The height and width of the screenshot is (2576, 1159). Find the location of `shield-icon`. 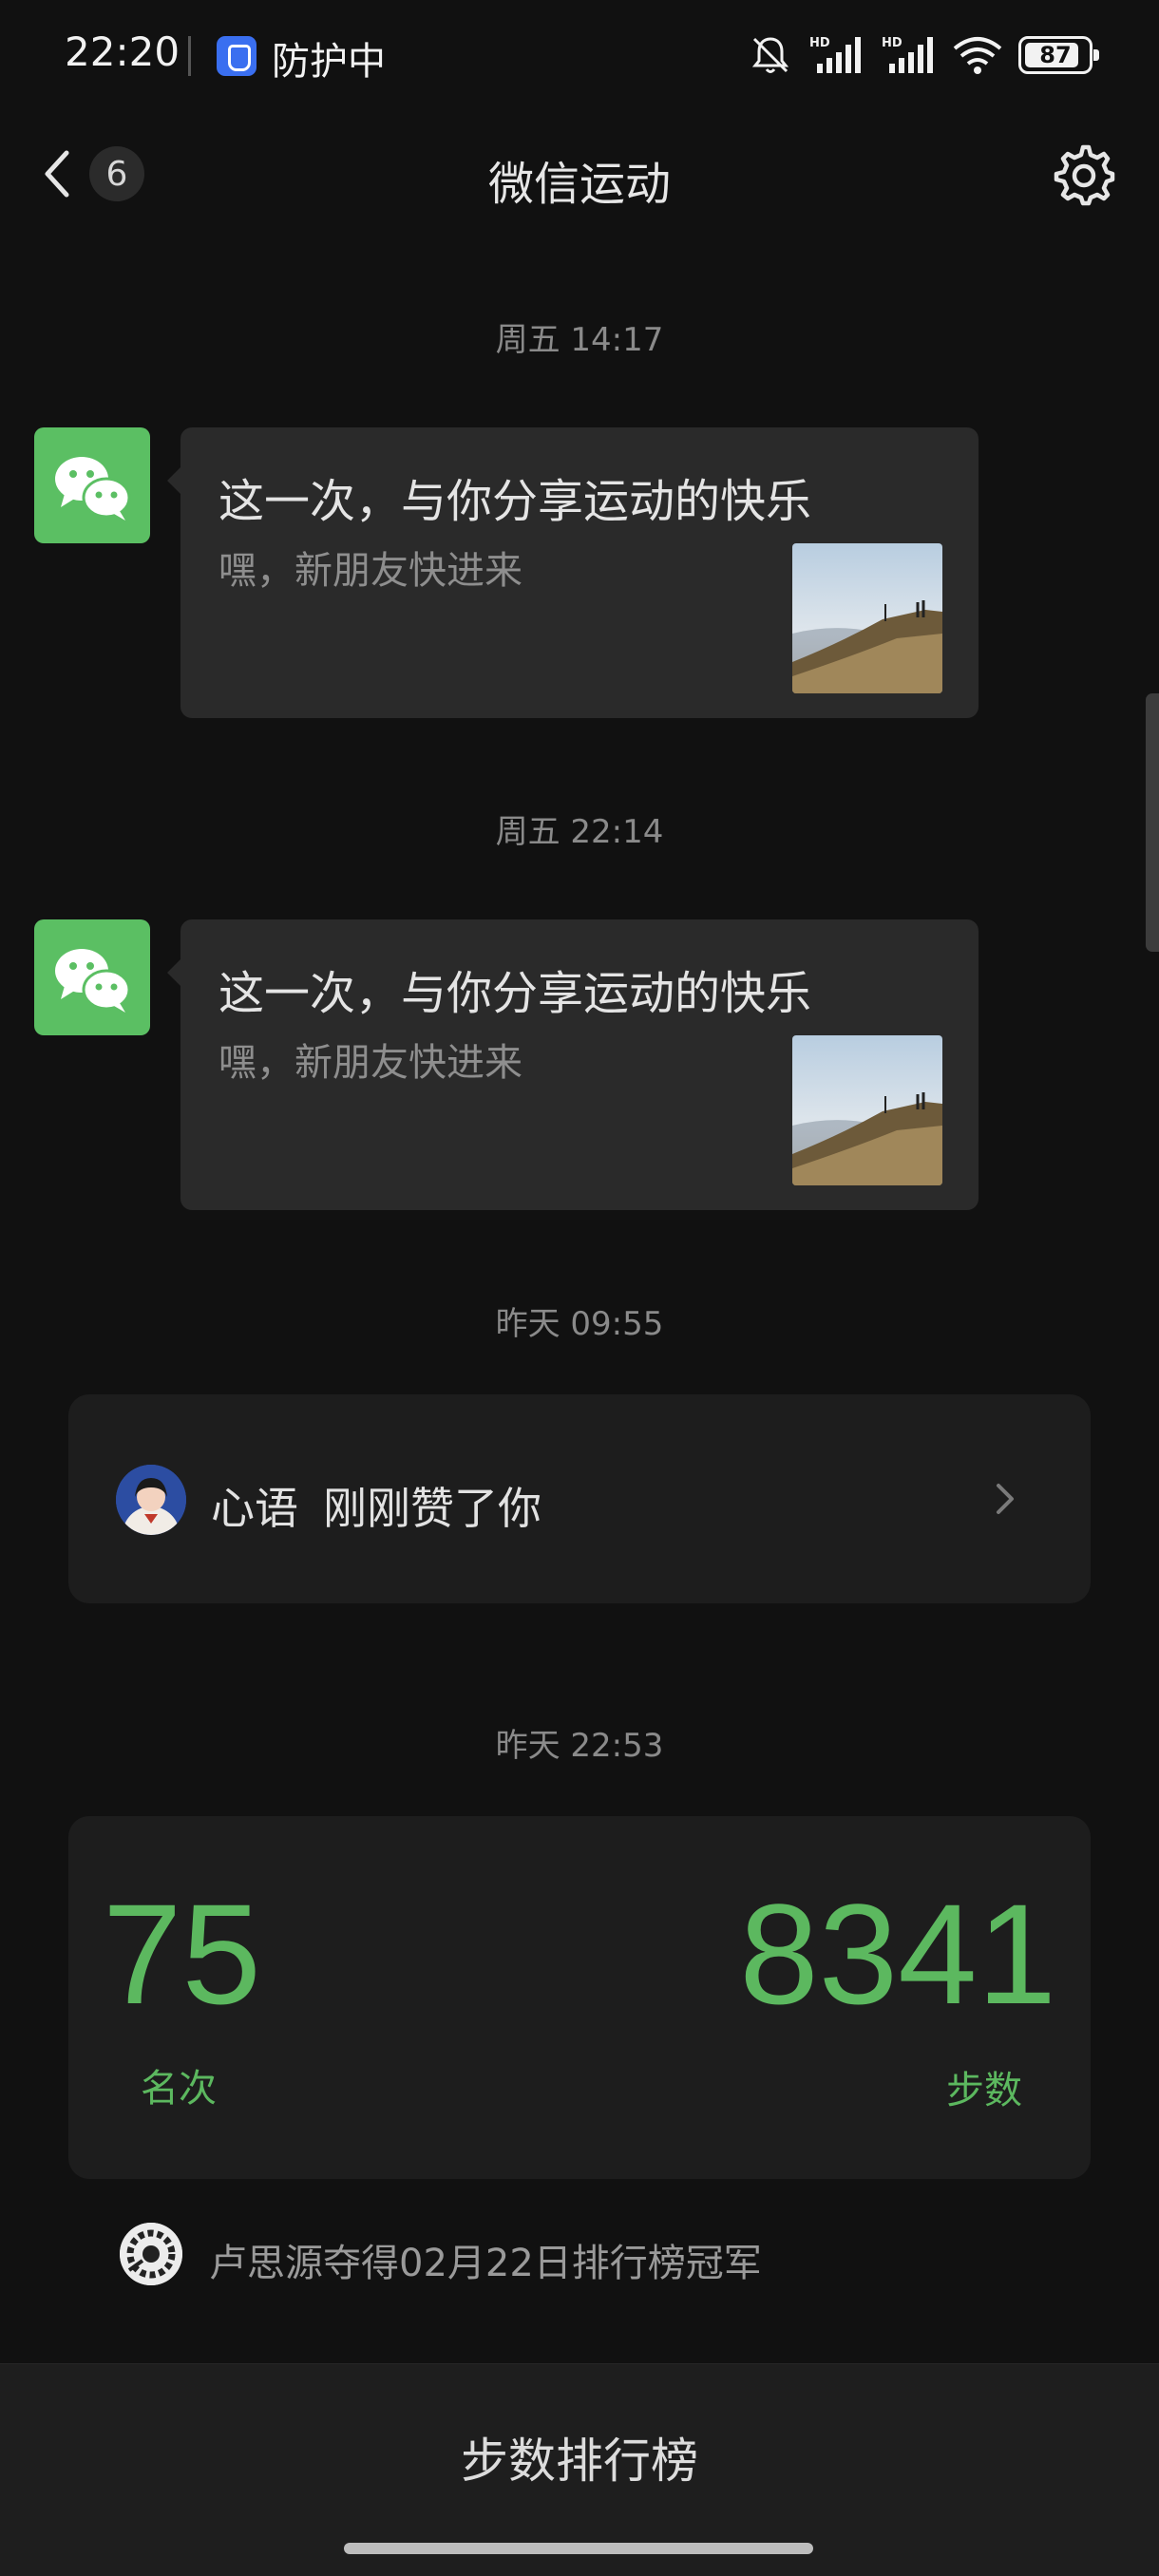

shield-icon is located at coordinates (236, 56).